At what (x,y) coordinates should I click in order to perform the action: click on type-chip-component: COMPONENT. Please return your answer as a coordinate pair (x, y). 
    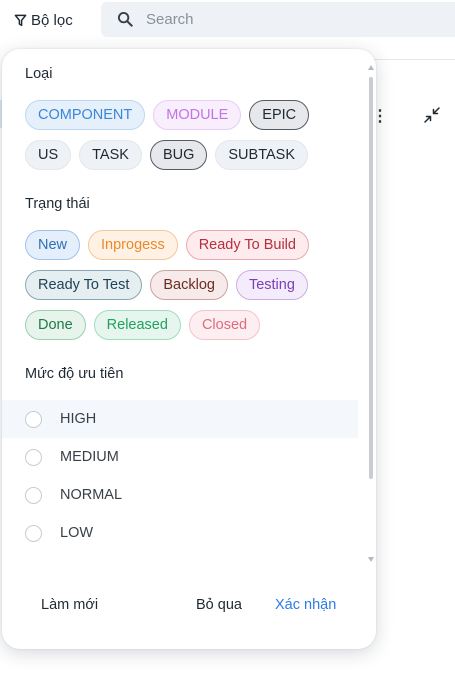
    Looking at the image, I should click on (85, 115).